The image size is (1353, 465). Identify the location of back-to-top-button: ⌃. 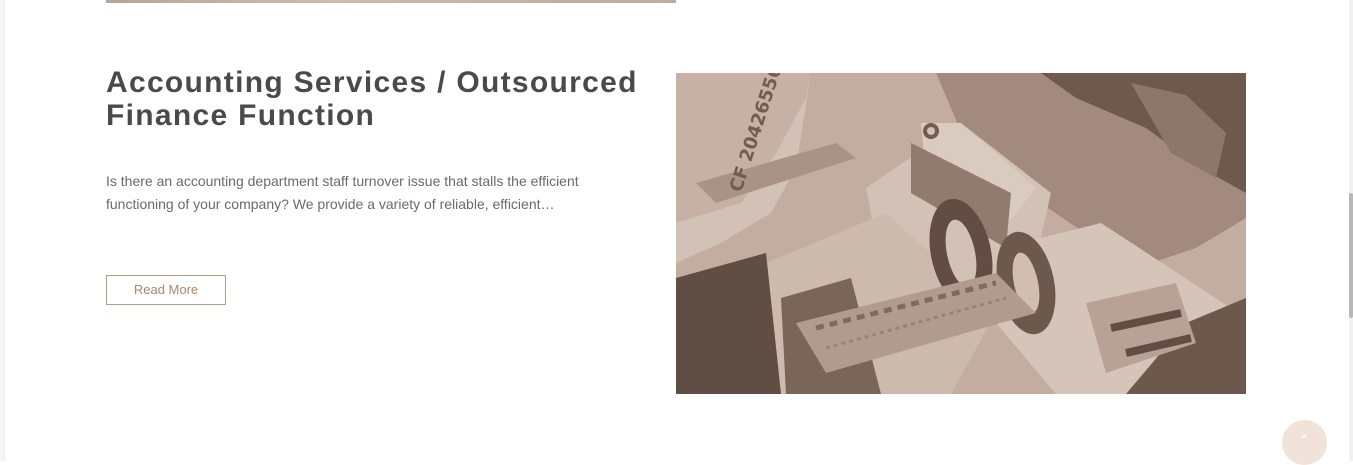
(1304, 442).